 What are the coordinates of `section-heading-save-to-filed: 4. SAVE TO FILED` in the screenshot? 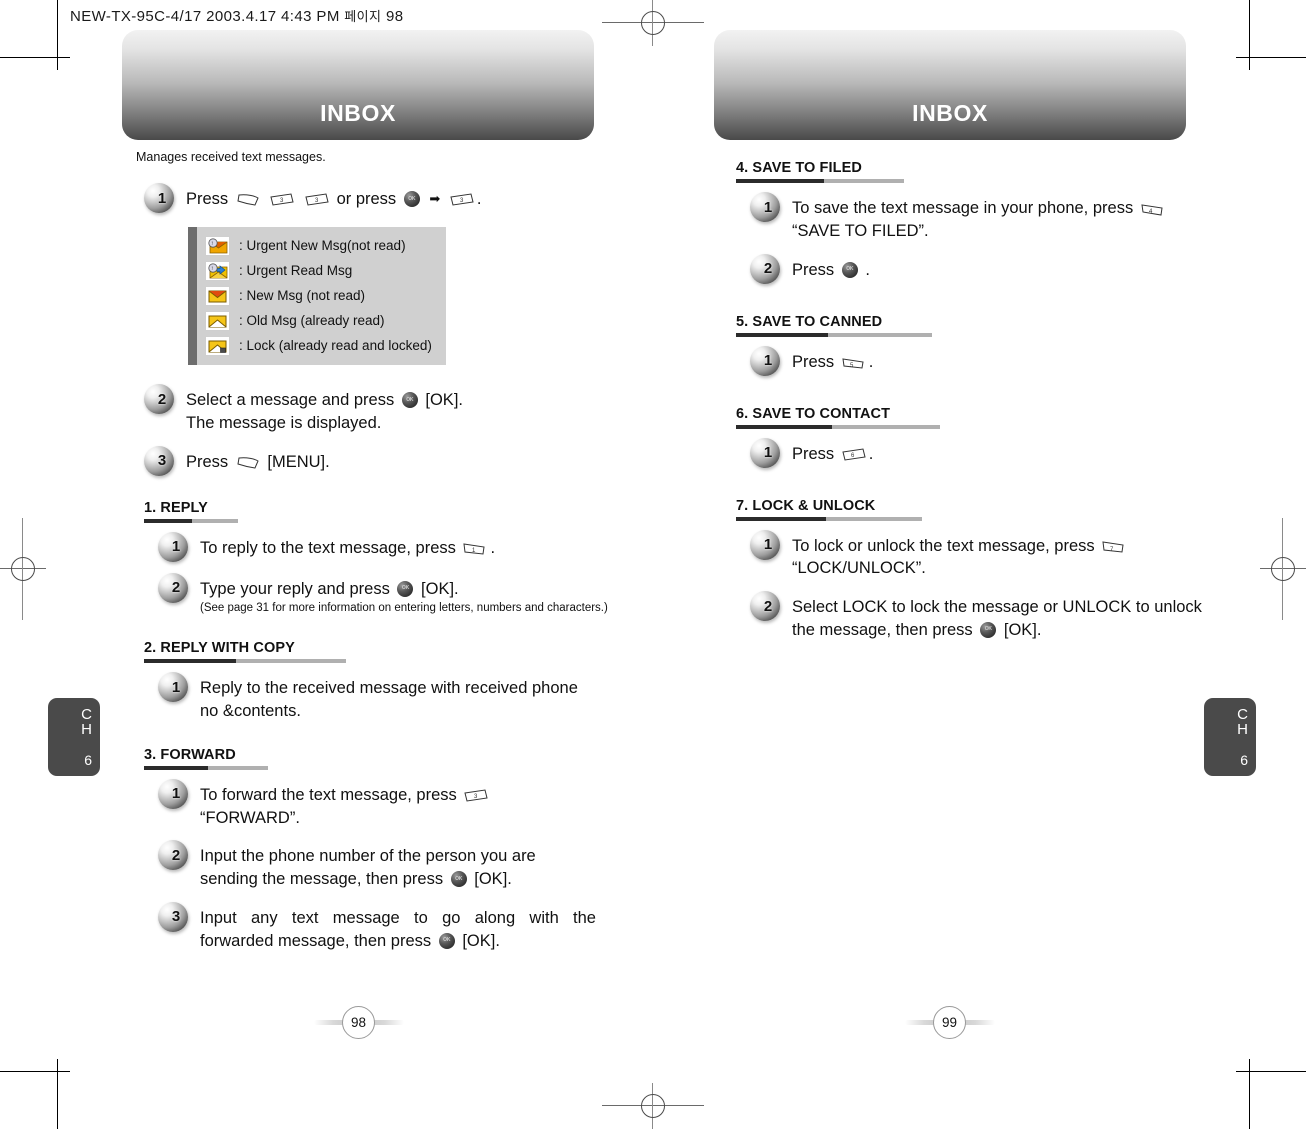 It's located at (992, 171).